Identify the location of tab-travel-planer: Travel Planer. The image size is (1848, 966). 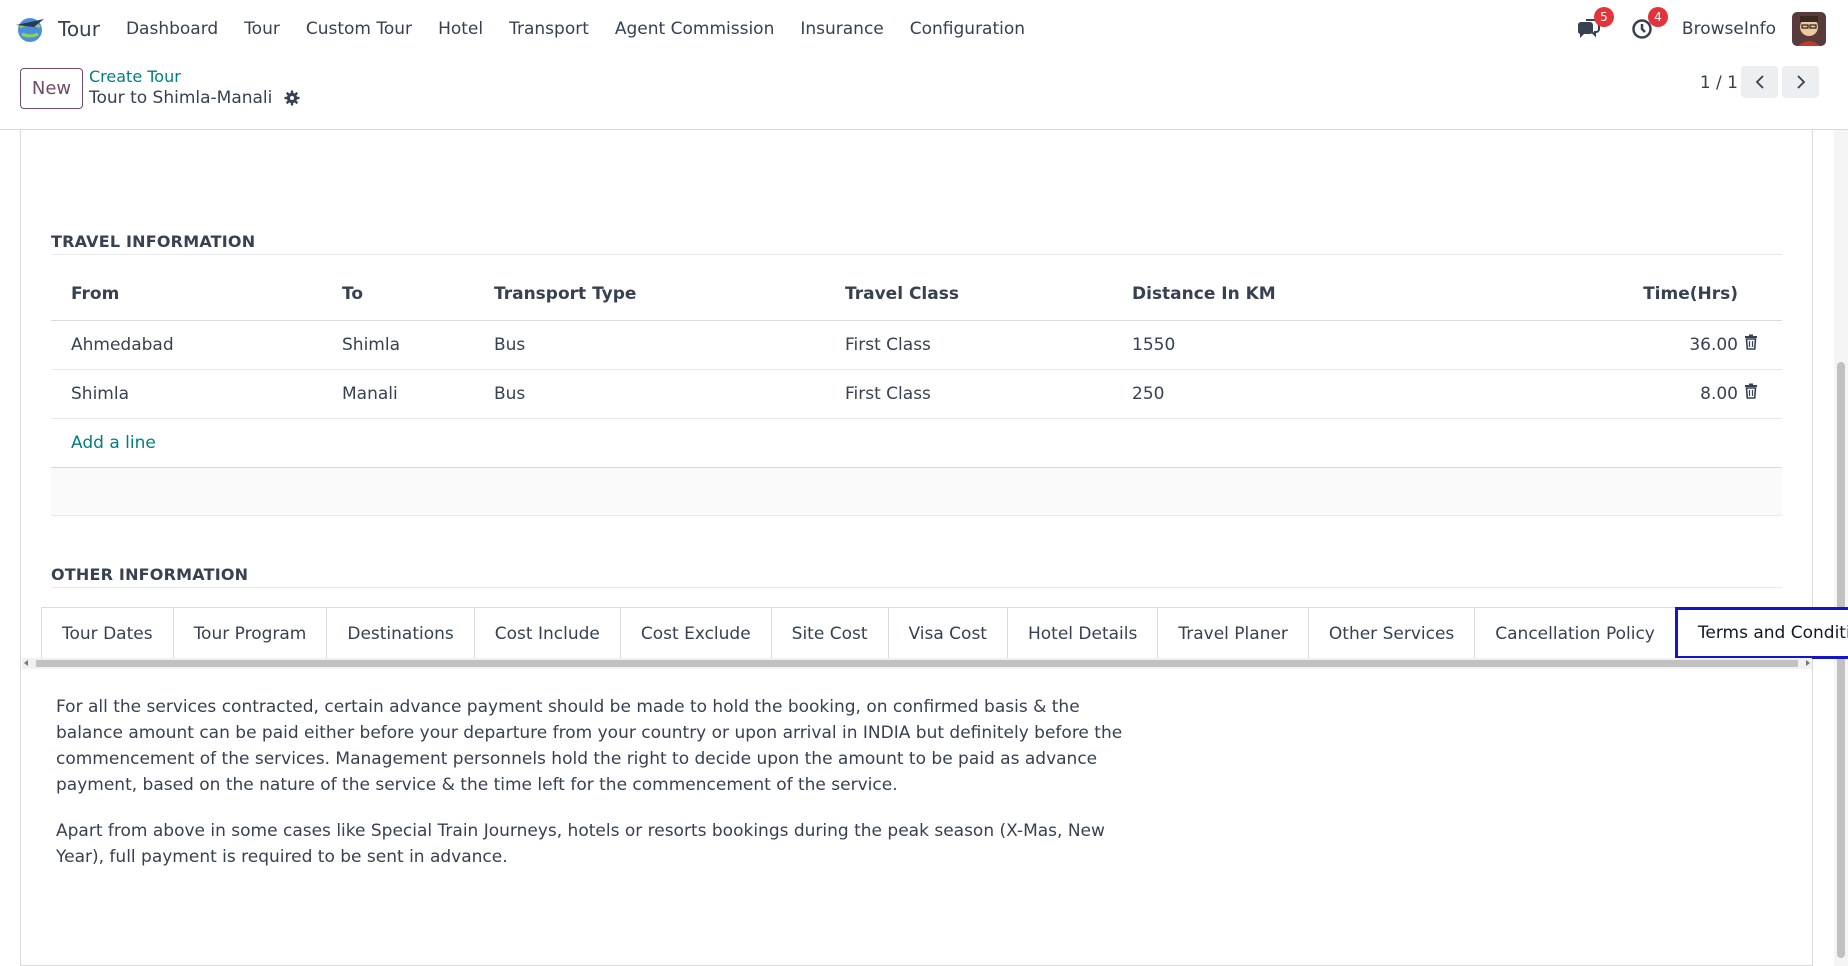
(1233, 633).